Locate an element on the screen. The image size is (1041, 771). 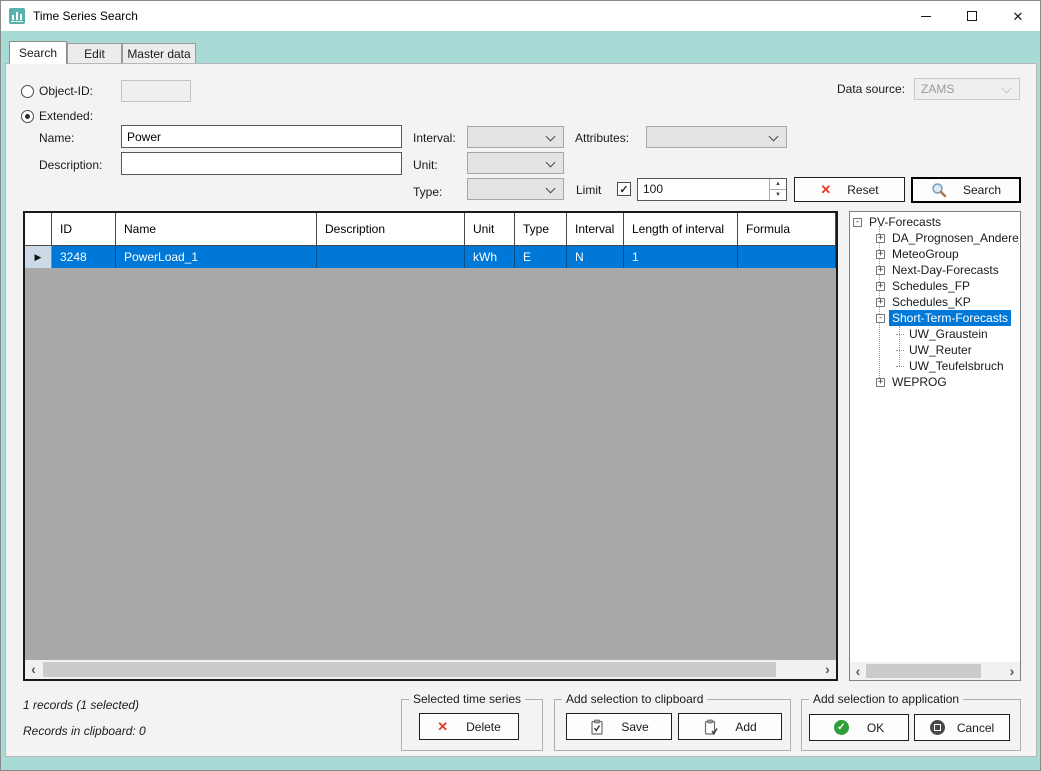
tree-item-label-selected: Short-Term-Forecasts is located at coordinates (950, 318).